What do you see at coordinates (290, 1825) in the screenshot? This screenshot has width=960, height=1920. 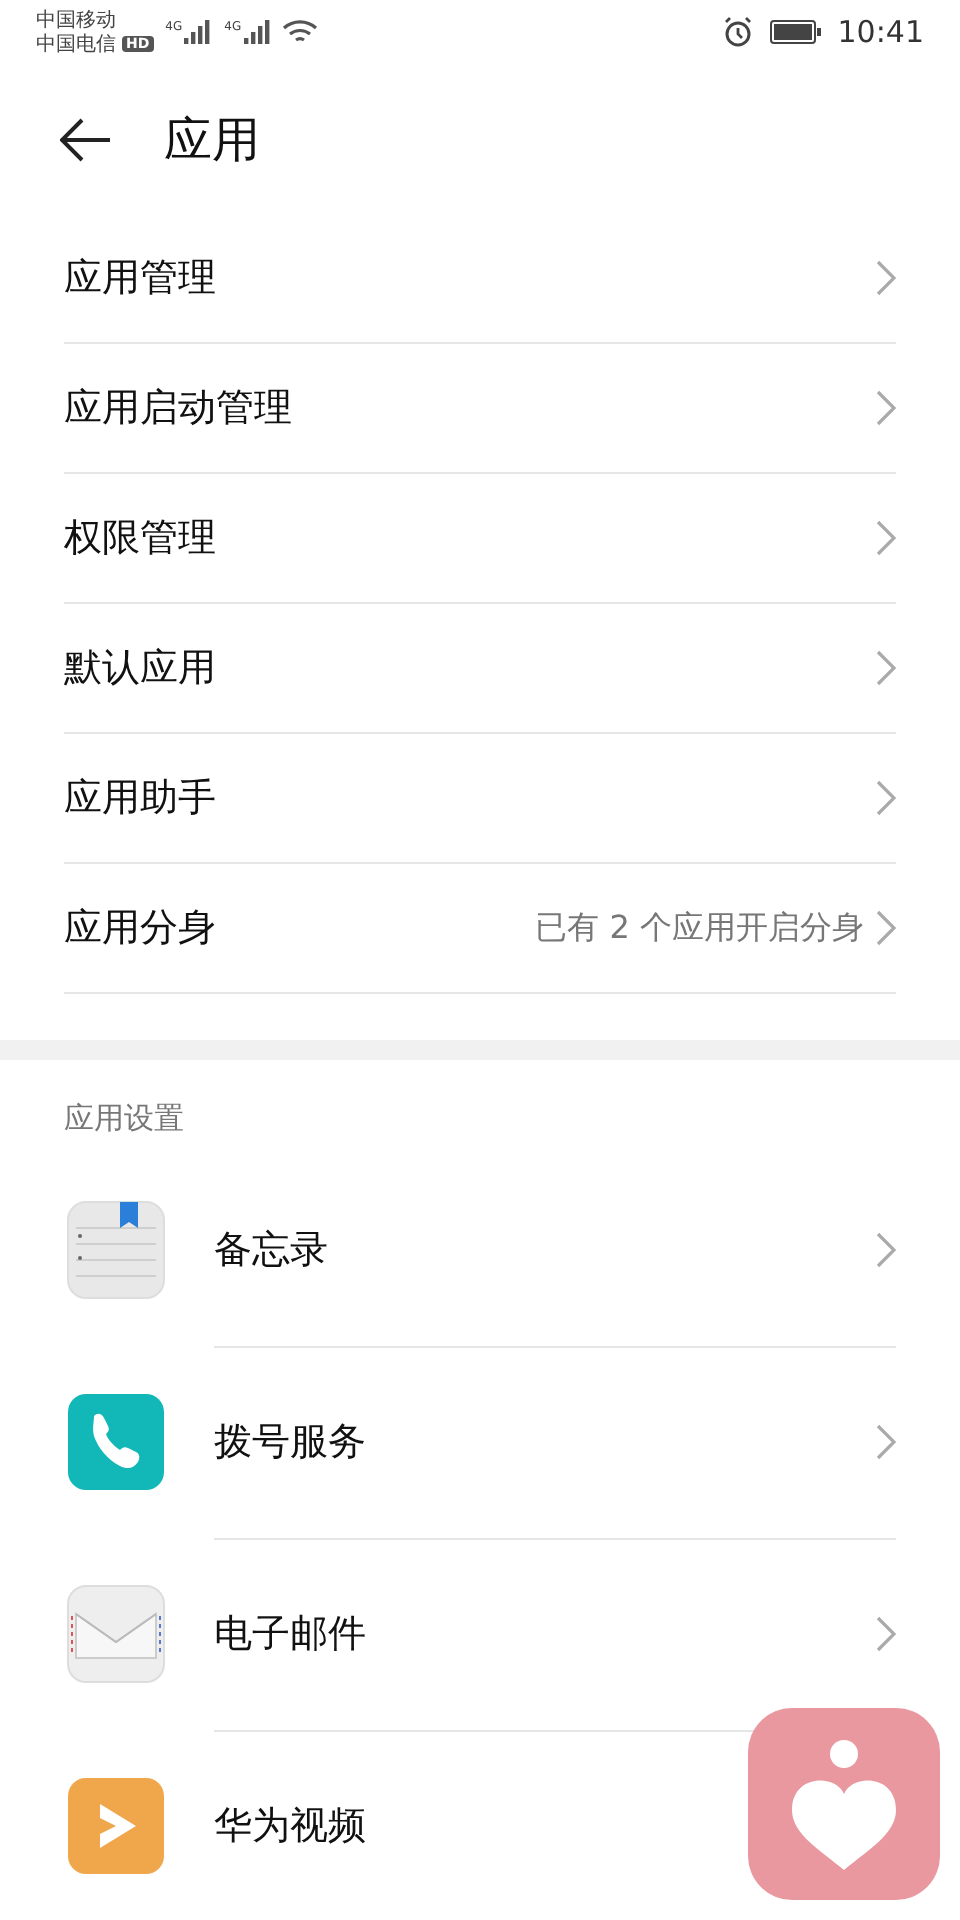 I see `app-name: 华为视频` at bounding box center [290, 1825].